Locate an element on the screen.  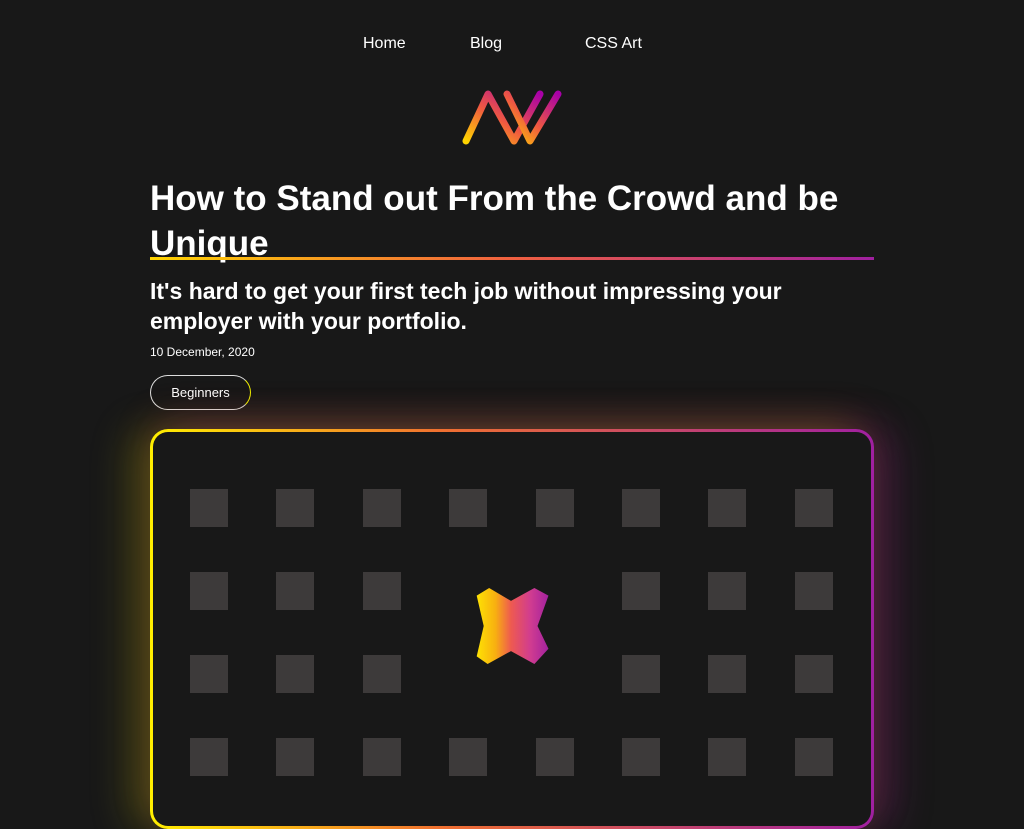
nav-home: Home is located at coordinates (384, 44).